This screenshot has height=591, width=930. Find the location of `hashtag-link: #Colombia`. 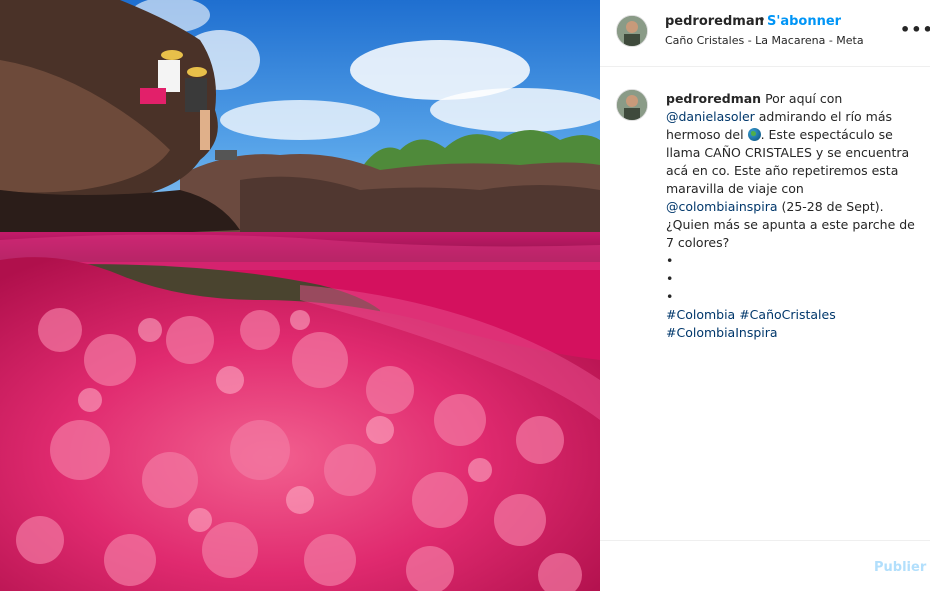

hashtag-link: #Colombia is located at coordinates (700, 314).